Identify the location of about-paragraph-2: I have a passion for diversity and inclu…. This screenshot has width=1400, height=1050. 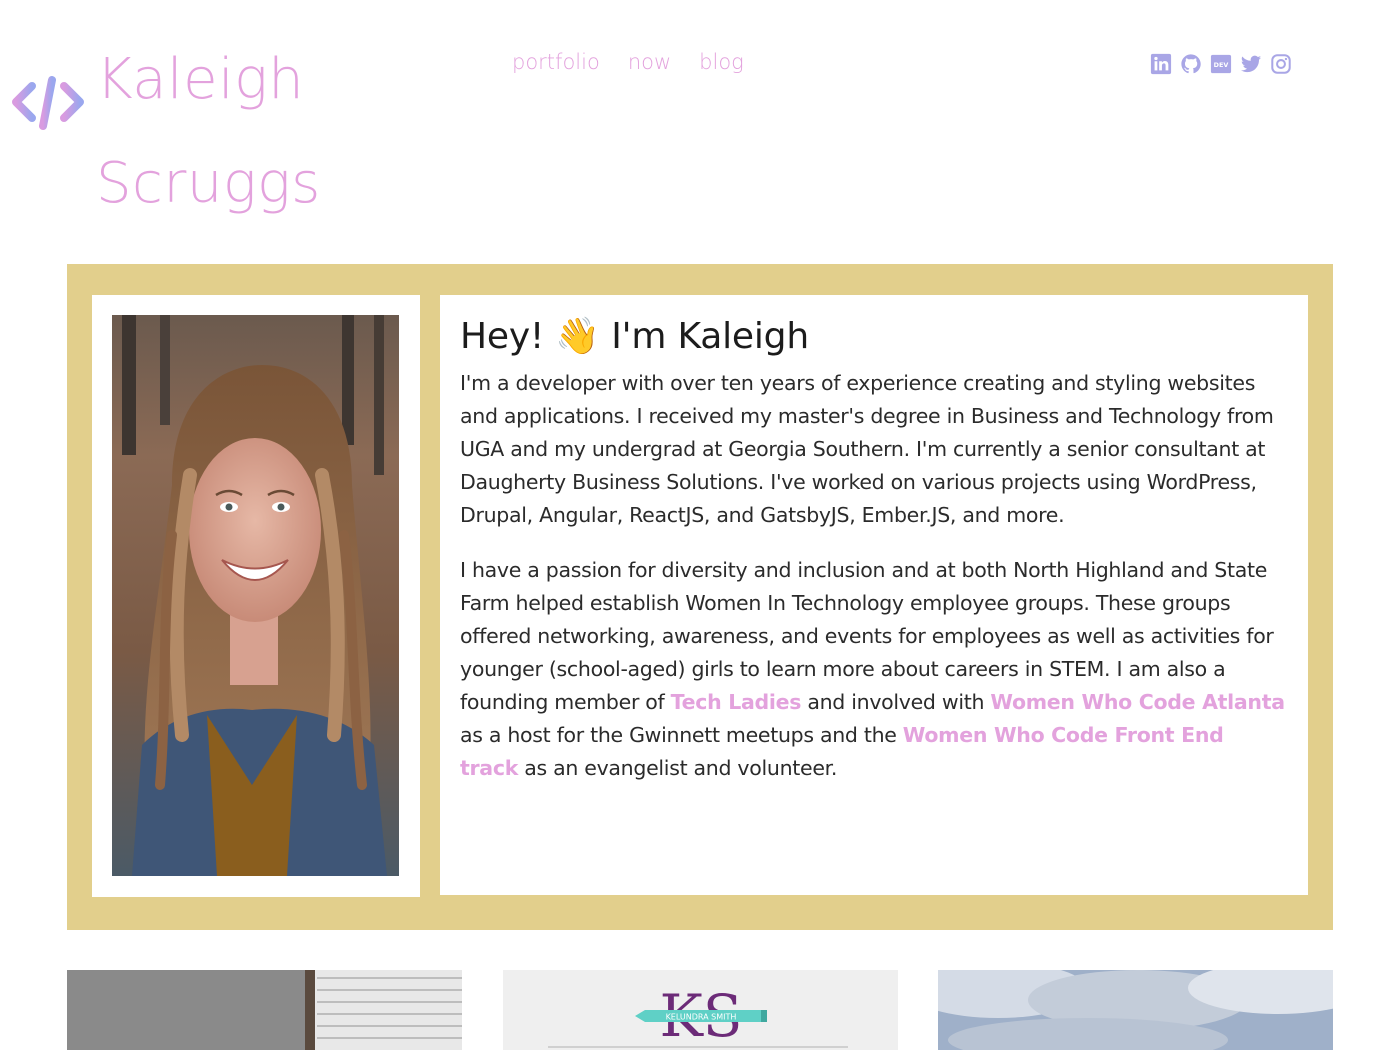
(874, 669).